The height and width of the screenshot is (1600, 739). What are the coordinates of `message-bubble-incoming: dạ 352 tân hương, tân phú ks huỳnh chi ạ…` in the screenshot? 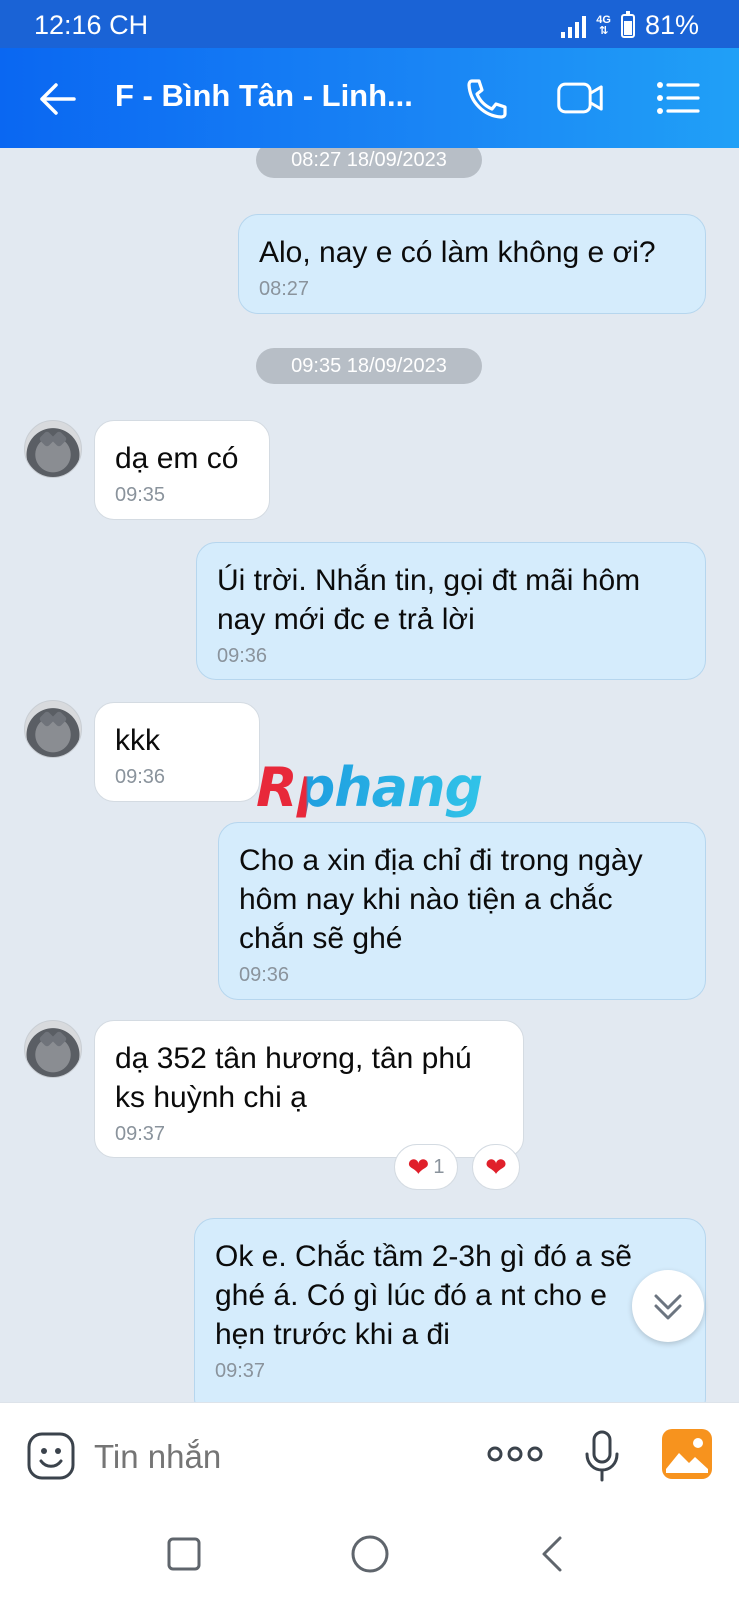 It's located at (309, 1089).